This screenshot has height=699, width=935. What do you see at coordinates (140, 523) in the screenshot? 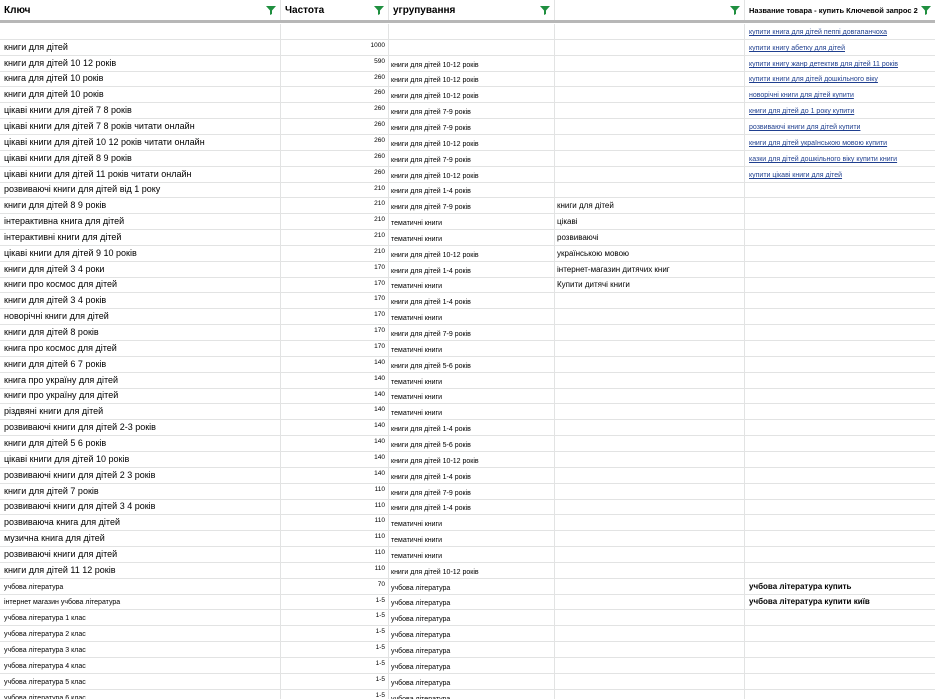
I see `key-cell: розвиваюча книга для дітей` at bounding box center [140, 523].